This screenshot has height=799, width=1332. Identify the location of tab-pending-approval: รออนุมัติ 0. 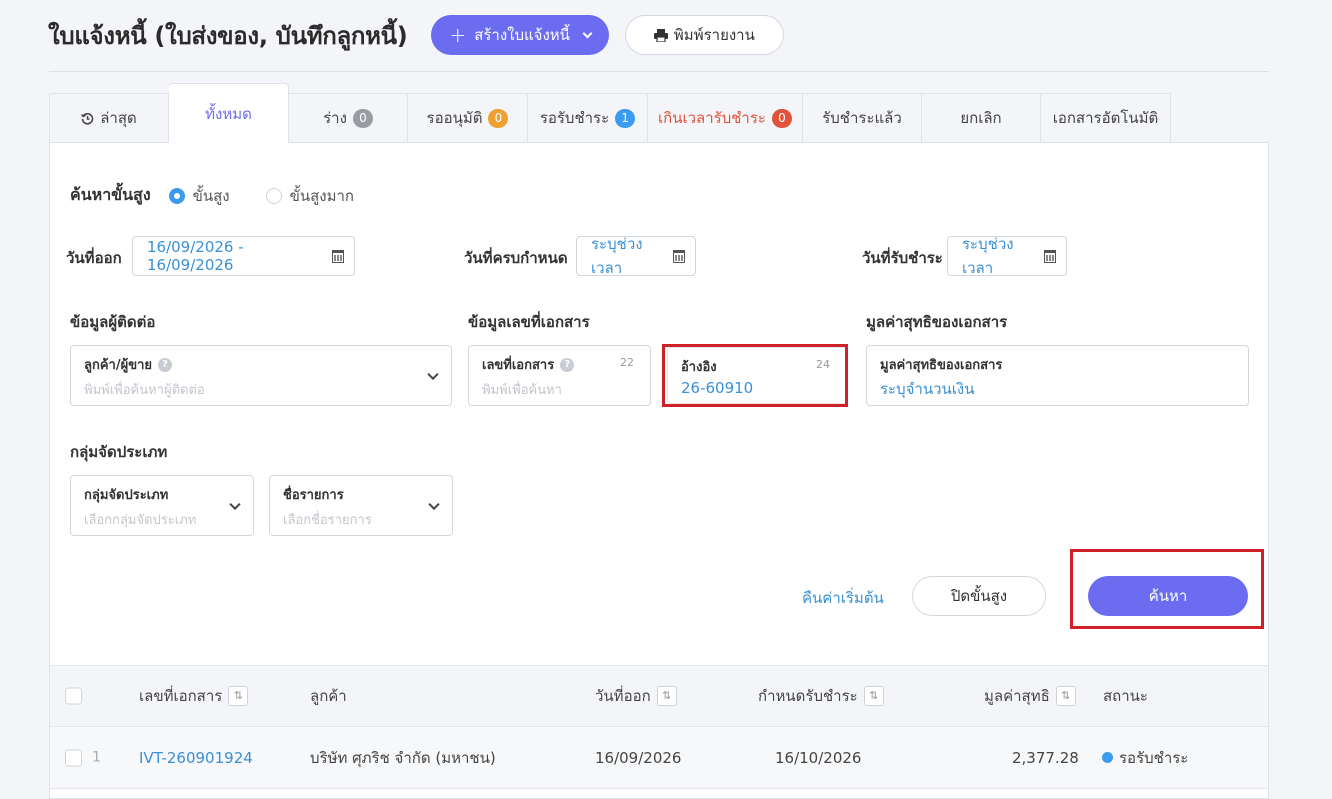
(468, 118).